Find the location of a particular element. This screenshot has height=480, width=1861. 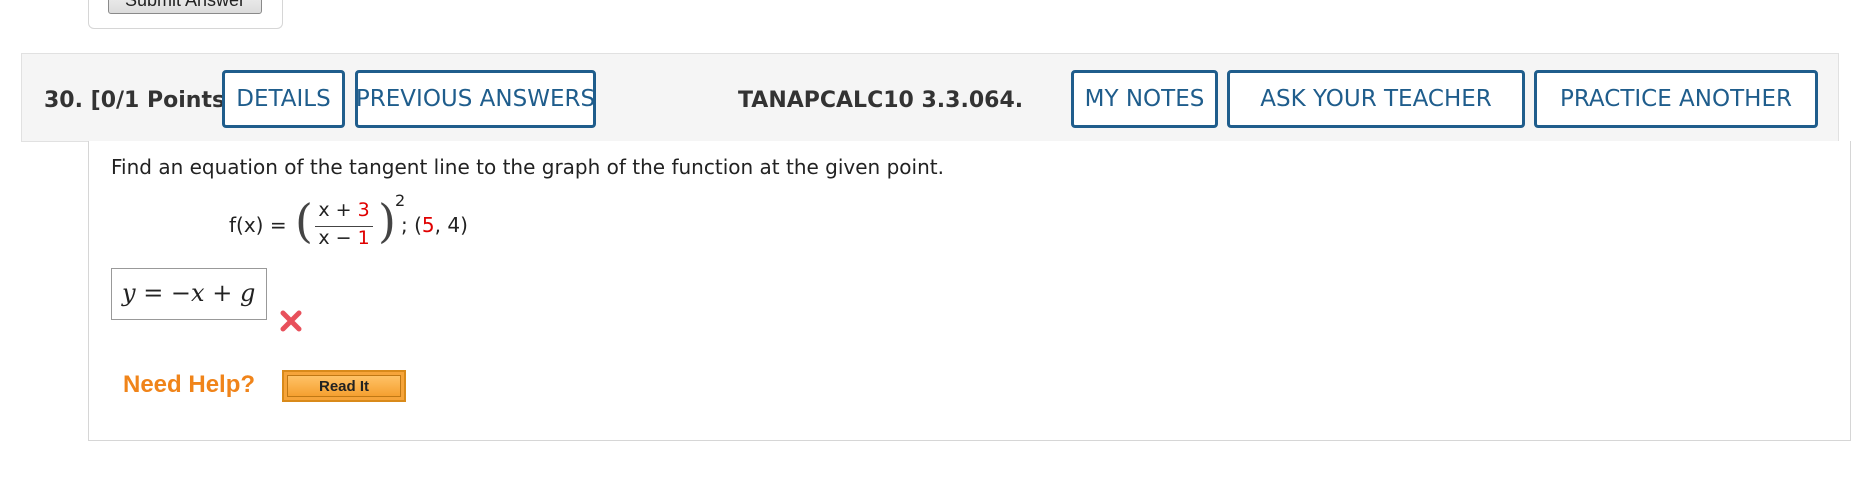

submit-answer-button: Submit Answer is located at coordinates (185, 7).